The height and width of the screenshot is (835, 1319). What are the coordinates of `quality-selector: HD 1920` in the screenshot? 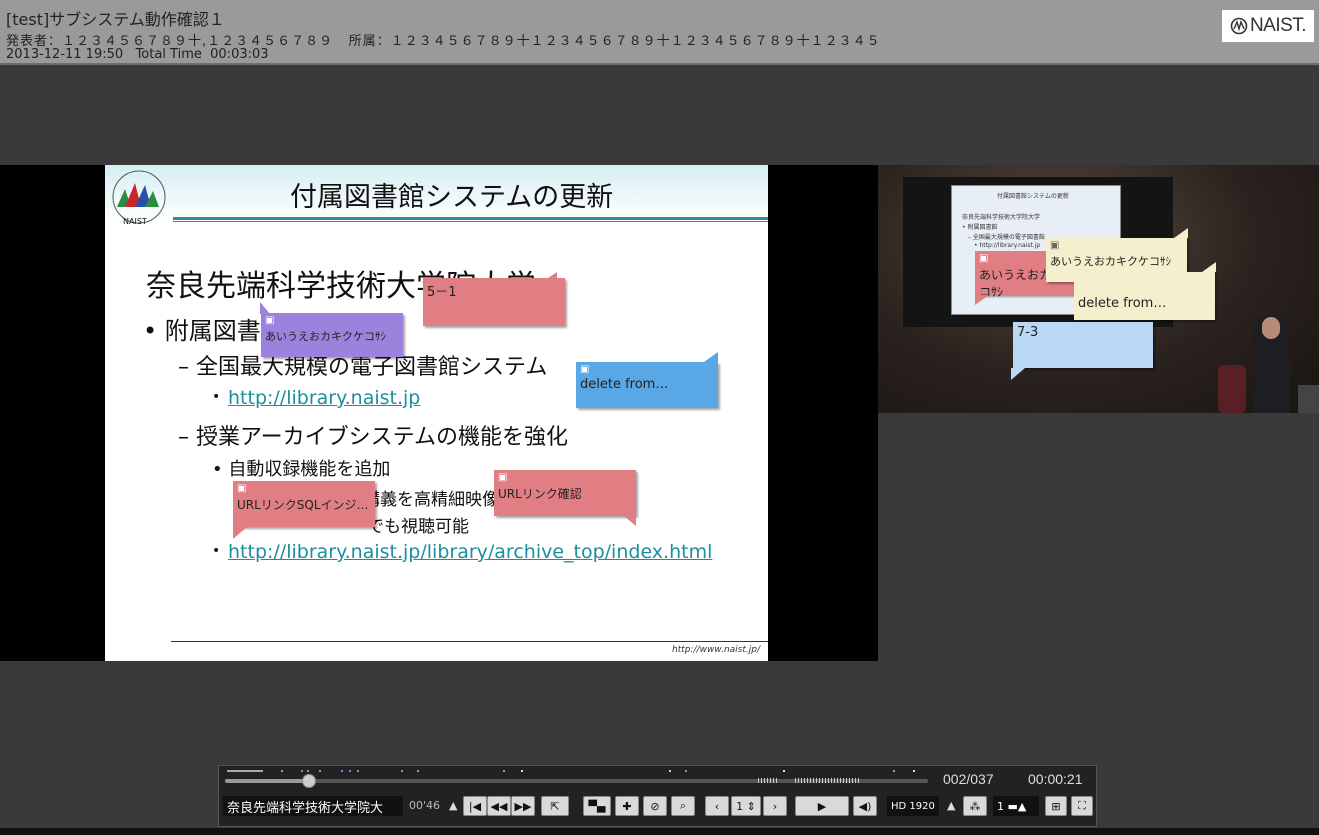 It's located at (913, 806).